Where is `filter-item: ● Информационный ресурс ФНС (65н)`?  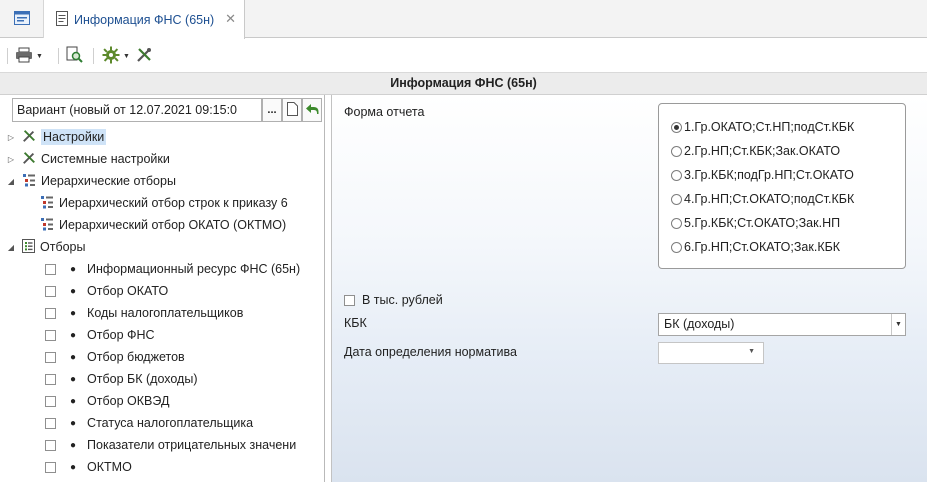
filter-item: ● Информационный ресурс ФНС (65н) is located at coordinates (172, 269).